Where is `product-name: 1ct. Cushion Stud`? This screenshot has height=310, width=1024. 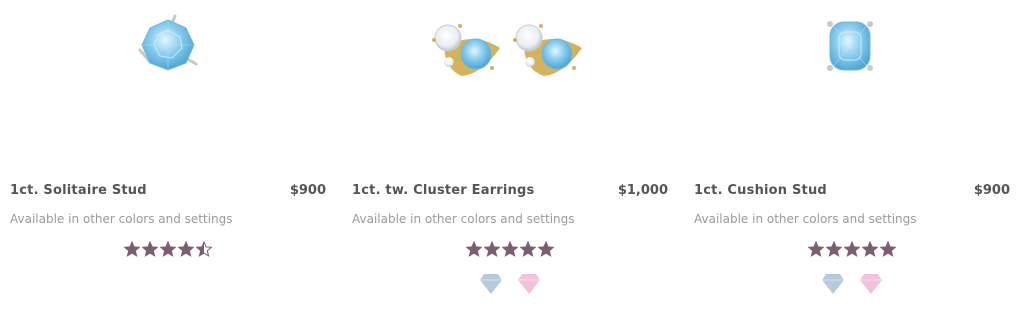
product-name: 1ct. Cushion Stud is located at coordinates (760, 190).